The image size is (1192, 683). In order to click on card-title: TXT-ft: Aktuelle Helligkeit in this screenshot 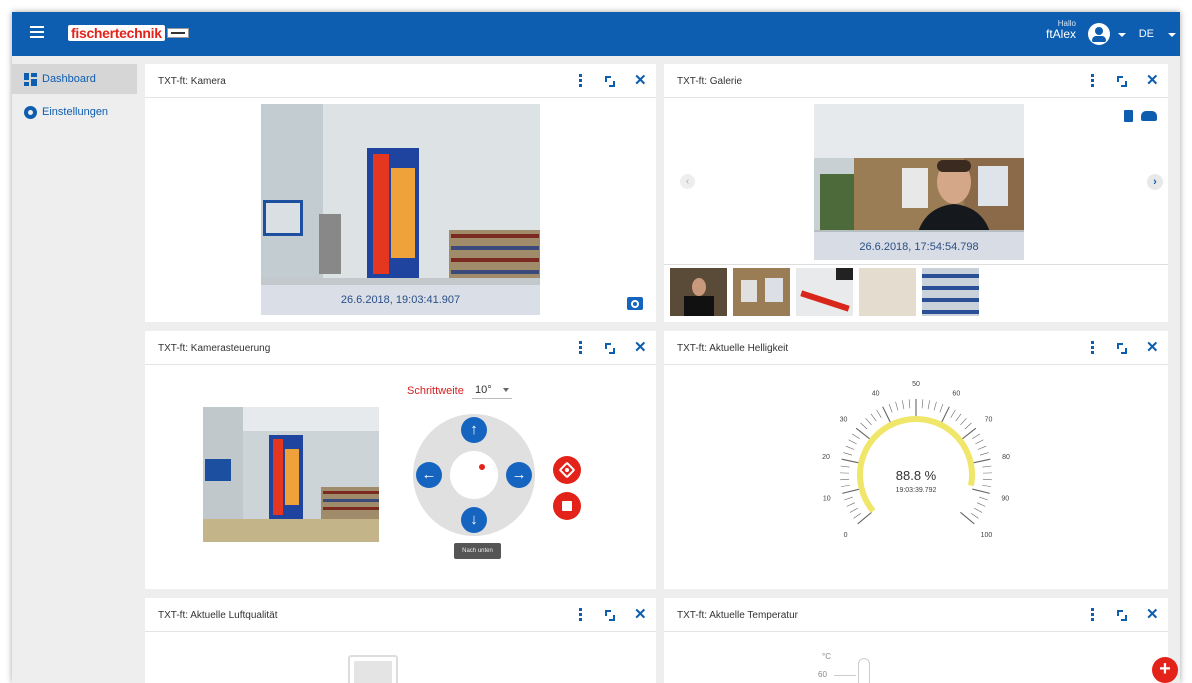, I will do `click(733, 348)`.